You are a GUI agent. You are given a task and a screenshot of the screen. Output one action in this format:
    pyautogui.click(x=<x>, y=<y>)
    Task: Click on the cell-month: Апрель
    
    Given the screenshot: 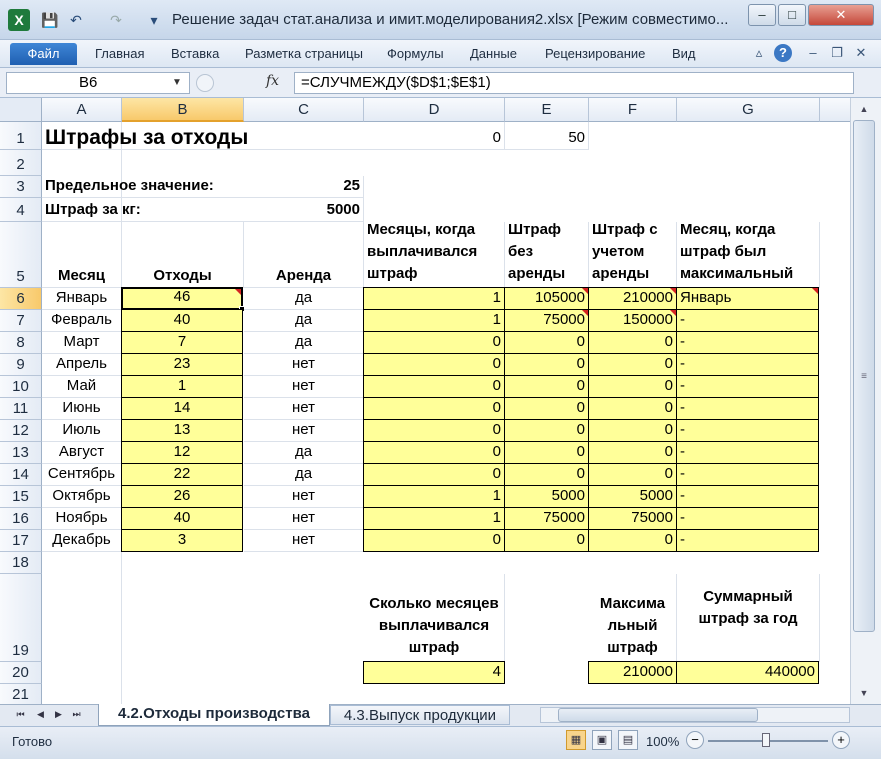 What is the action you would take?
    pyautogui.click(x=82, y=365)
    